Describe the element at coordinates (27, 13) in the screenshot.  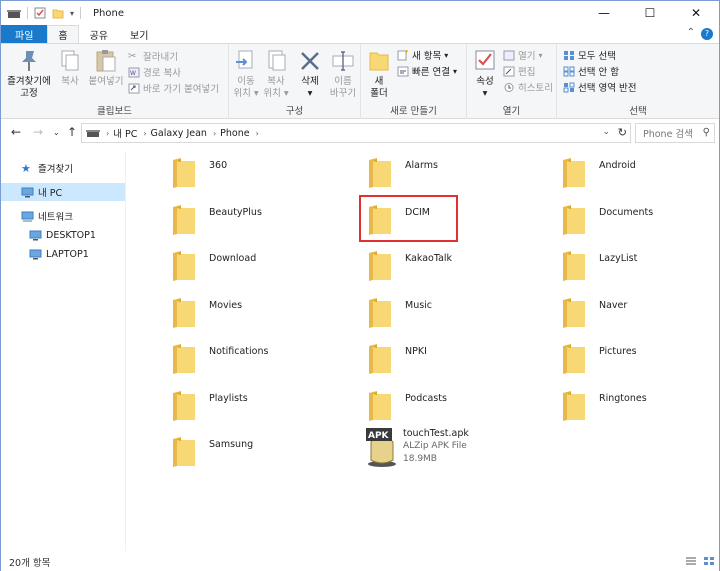
I see `title-separator` at that location.